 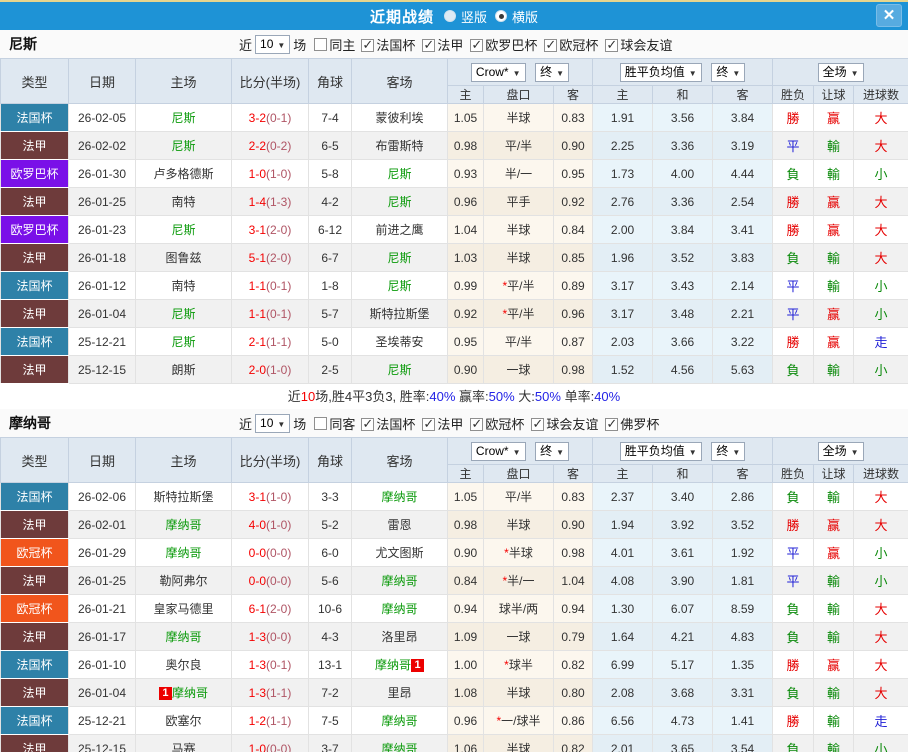 What do you see at coordinates (465, 94) in the screenshot?
I see `col-odds-home: 主` at bounding box center [465, 94].